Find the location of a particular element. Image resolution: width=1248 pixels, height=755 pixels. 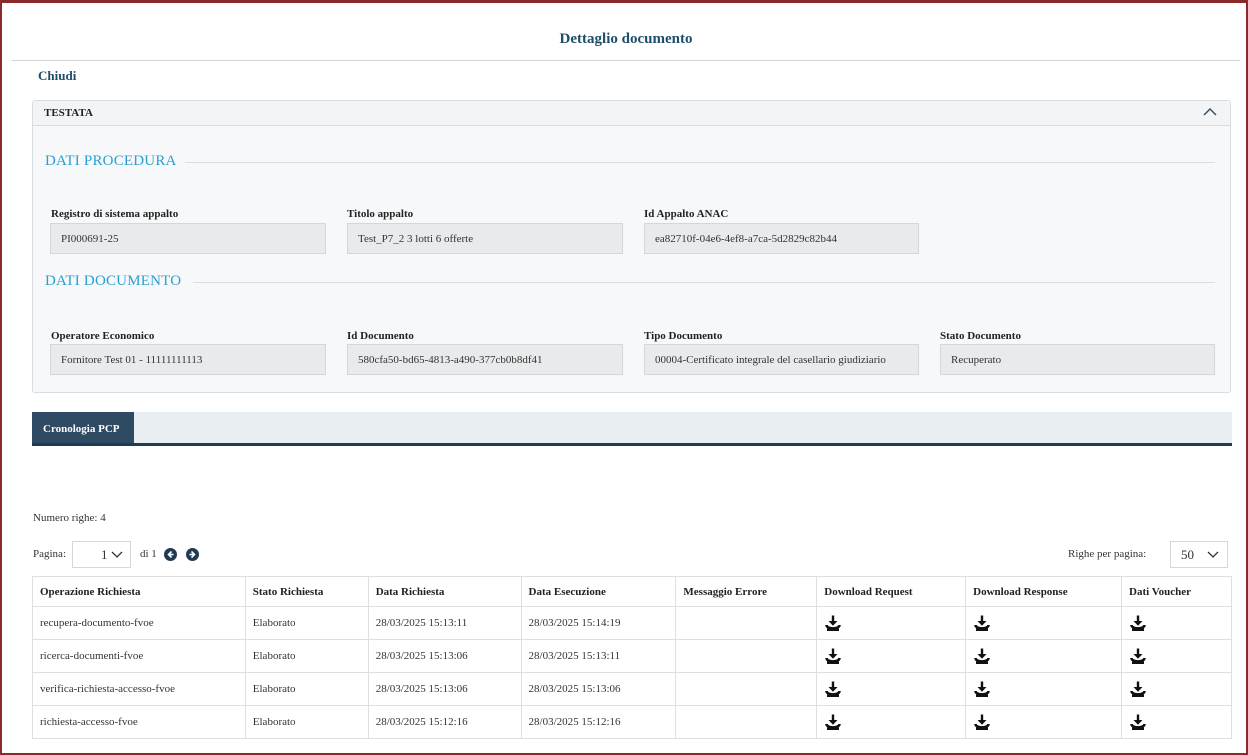

cell-data-esecuzione: 28/03/2025 15:13:06 is located at coordinates (598, 689).